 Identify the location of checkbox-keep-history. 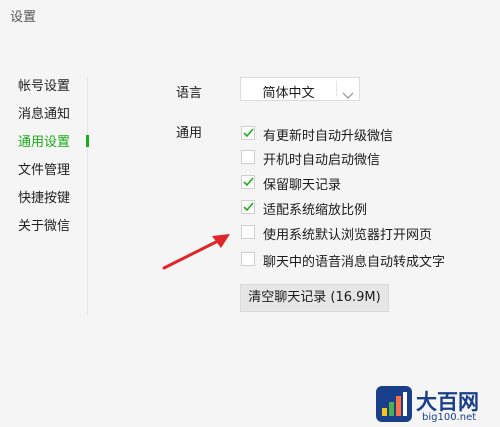
(248, 182).